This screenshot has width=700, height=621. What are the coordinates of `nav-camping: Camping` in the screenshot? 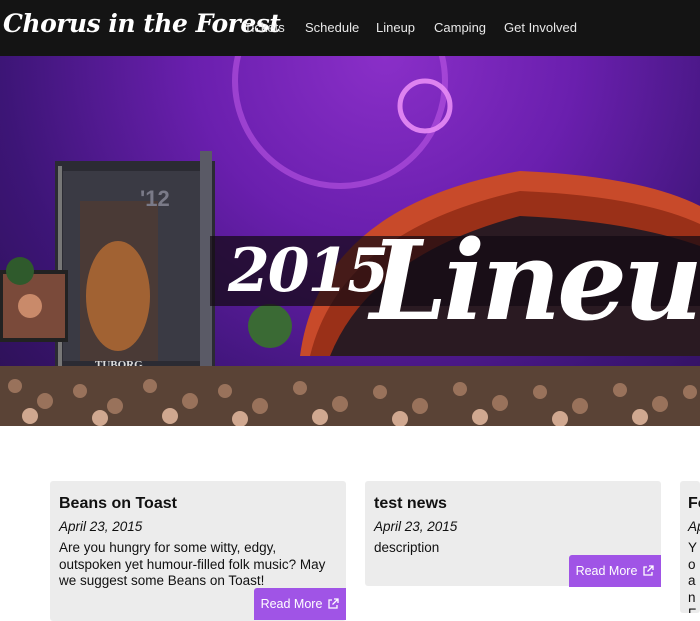 It's located at (460, 27).